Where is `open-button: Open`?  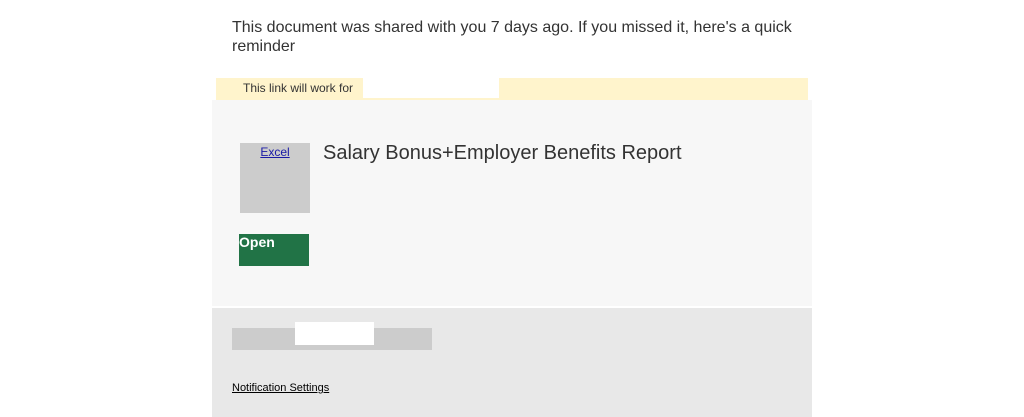 open-button: Open is located at coordinates (274, 250).